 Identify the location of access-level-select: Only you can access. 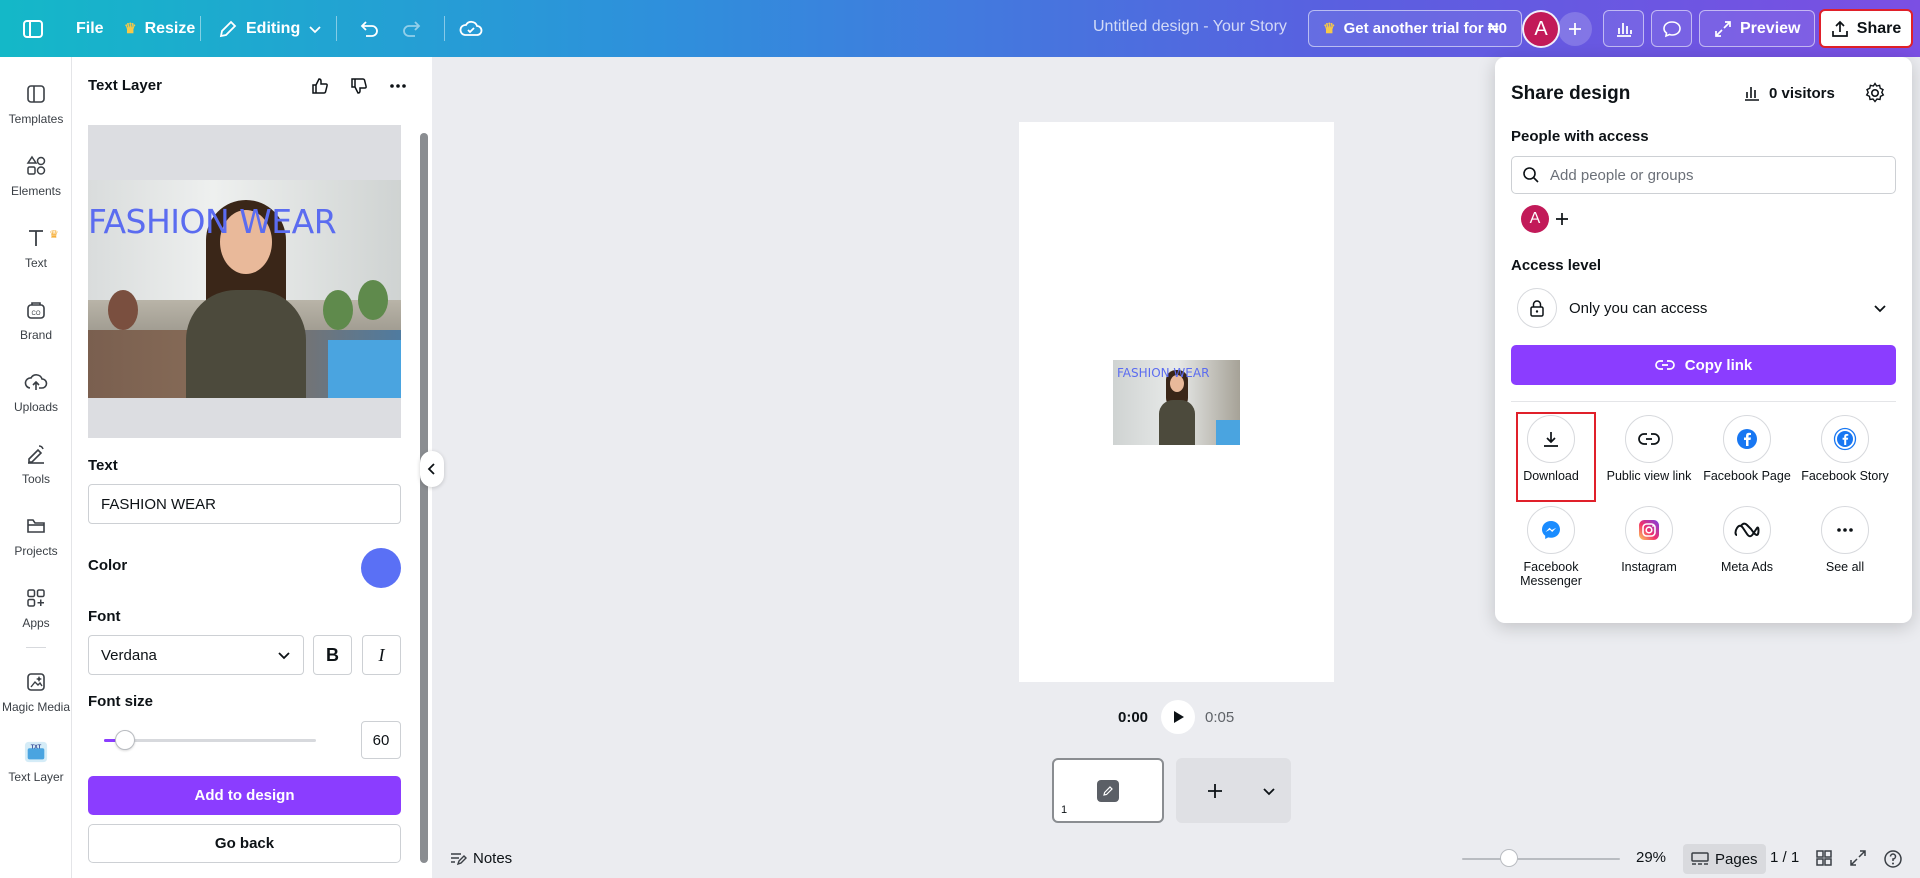
(1703, 308).